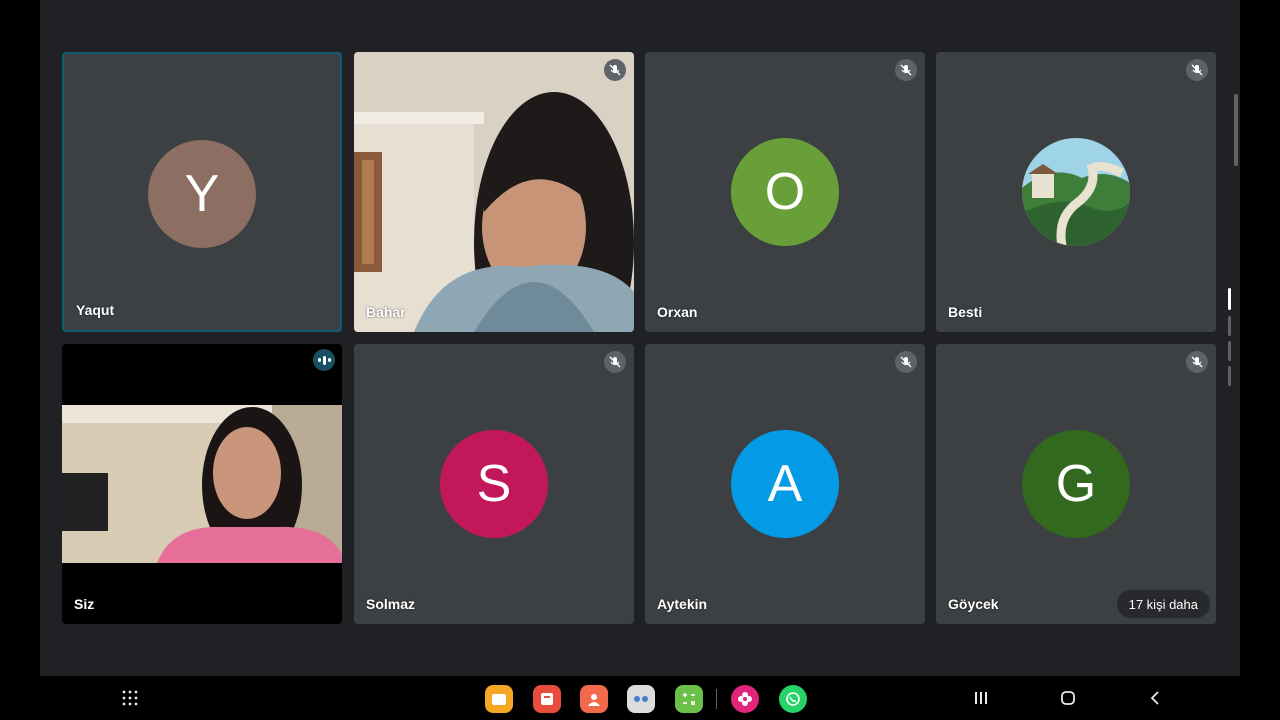 The image size is (1280, 720). I want to click on scrollbar, so click(1236, 130).